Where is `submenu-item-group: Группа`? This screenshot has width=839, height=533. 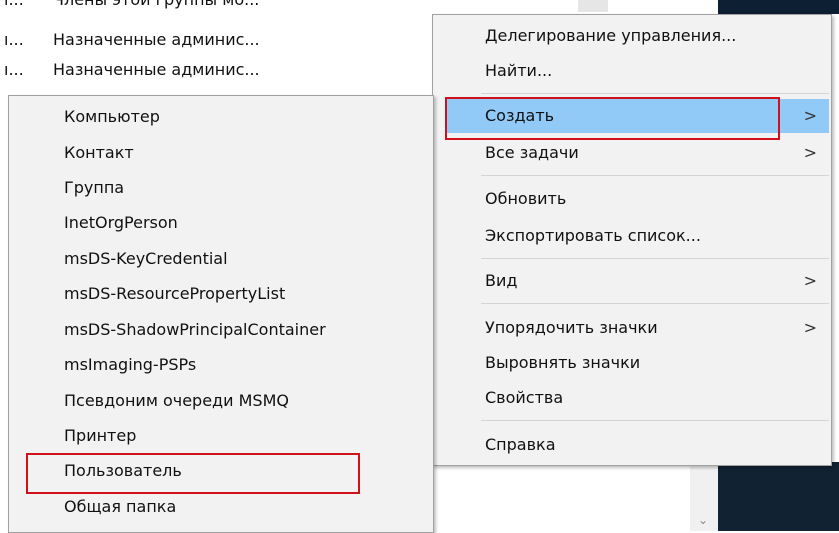 submenu-item-group: Группа is located at coordinates (221, 188).